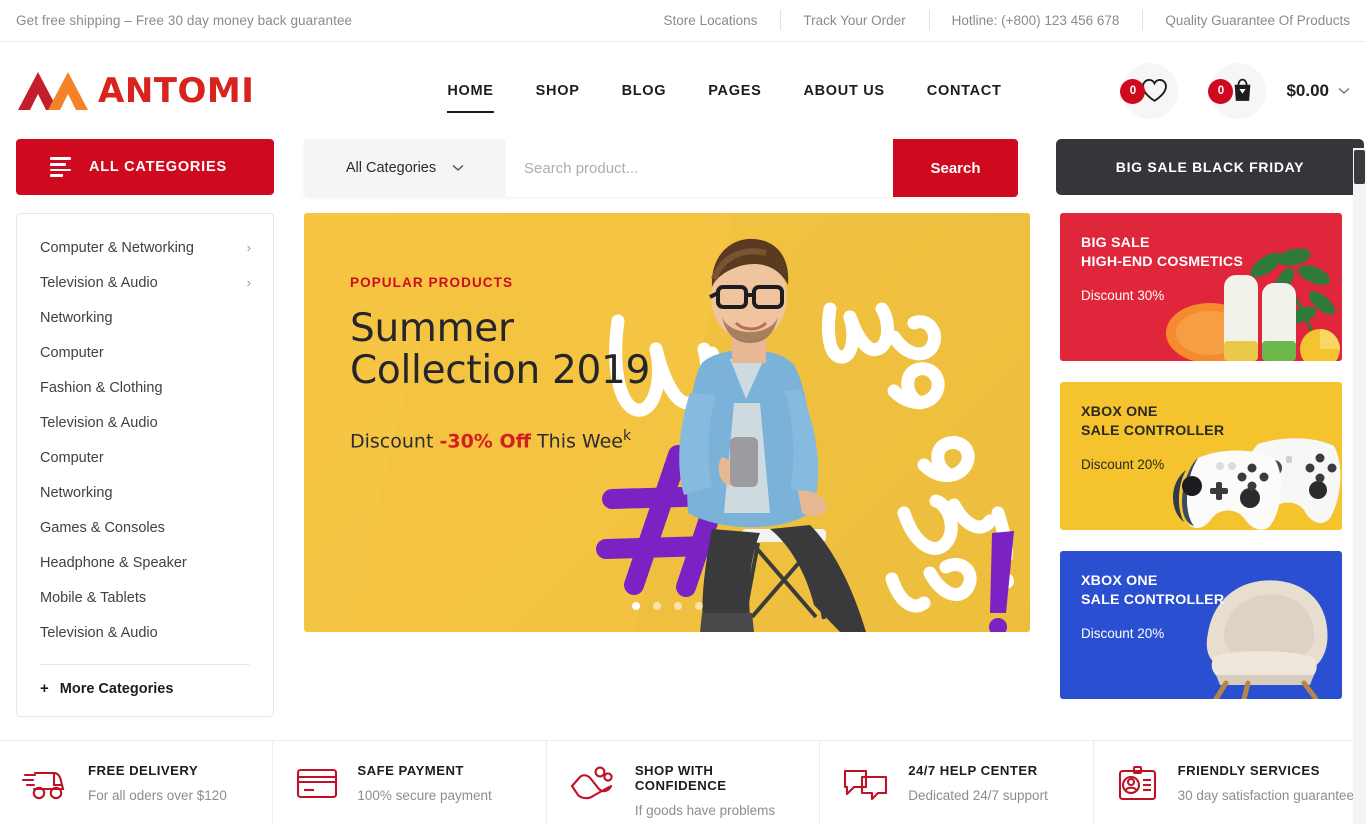 This screenshot has height=824, width=1366. I want to click on sidebar-item-computer-2: Computer, so click(145, 457).